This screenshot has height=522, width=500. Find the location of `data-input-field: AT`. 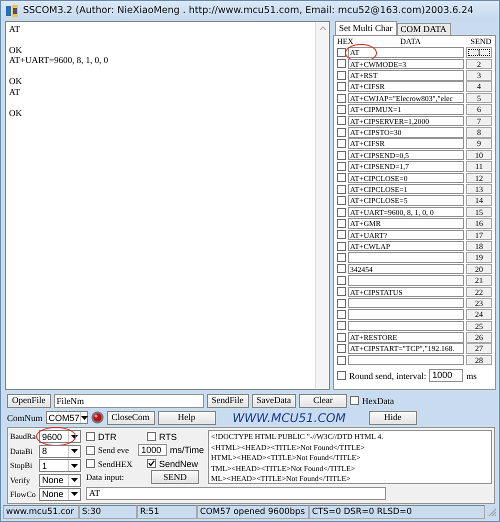

data-input-field: AT is located at coordinates (236, 493).